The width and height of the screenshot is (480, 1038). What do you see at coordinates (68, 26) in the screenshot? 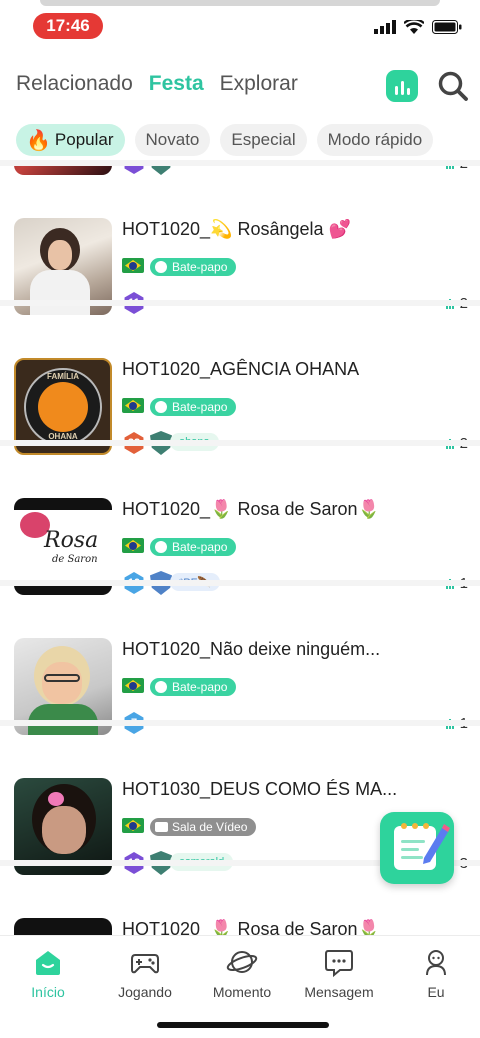
I see `status-time: 17:46` at bounding box center [68, 26].